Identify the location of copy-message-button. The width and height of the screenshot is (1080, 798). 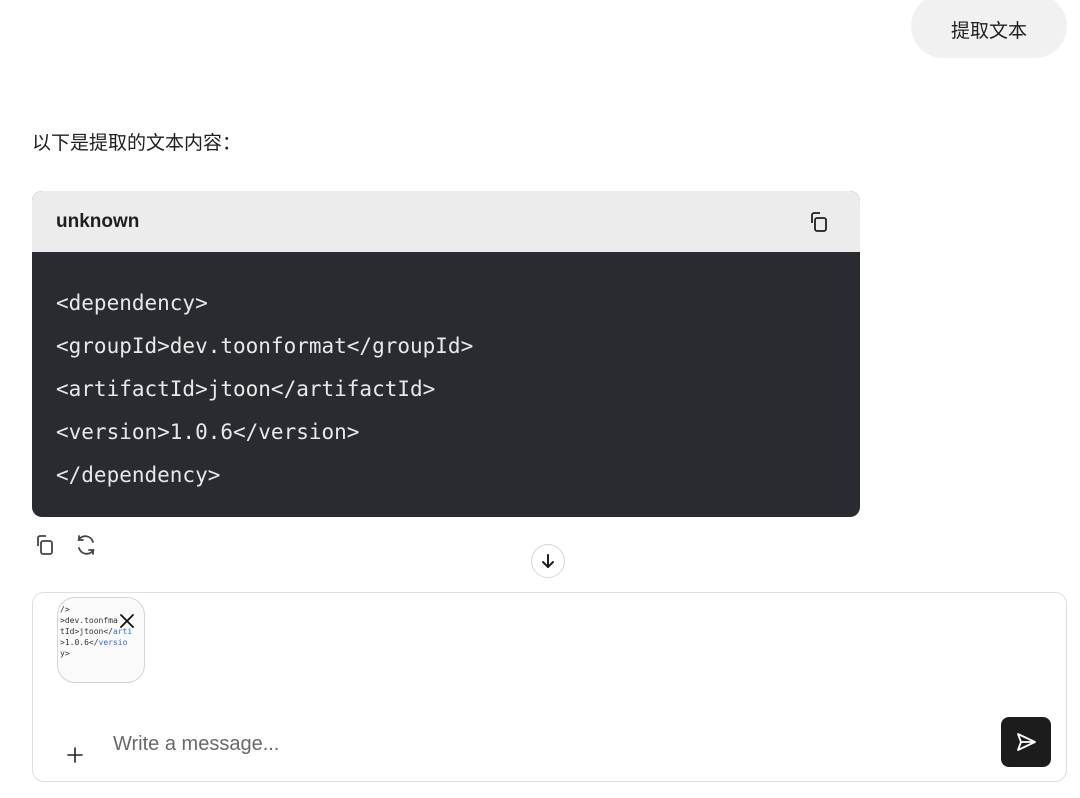
(44, 545).